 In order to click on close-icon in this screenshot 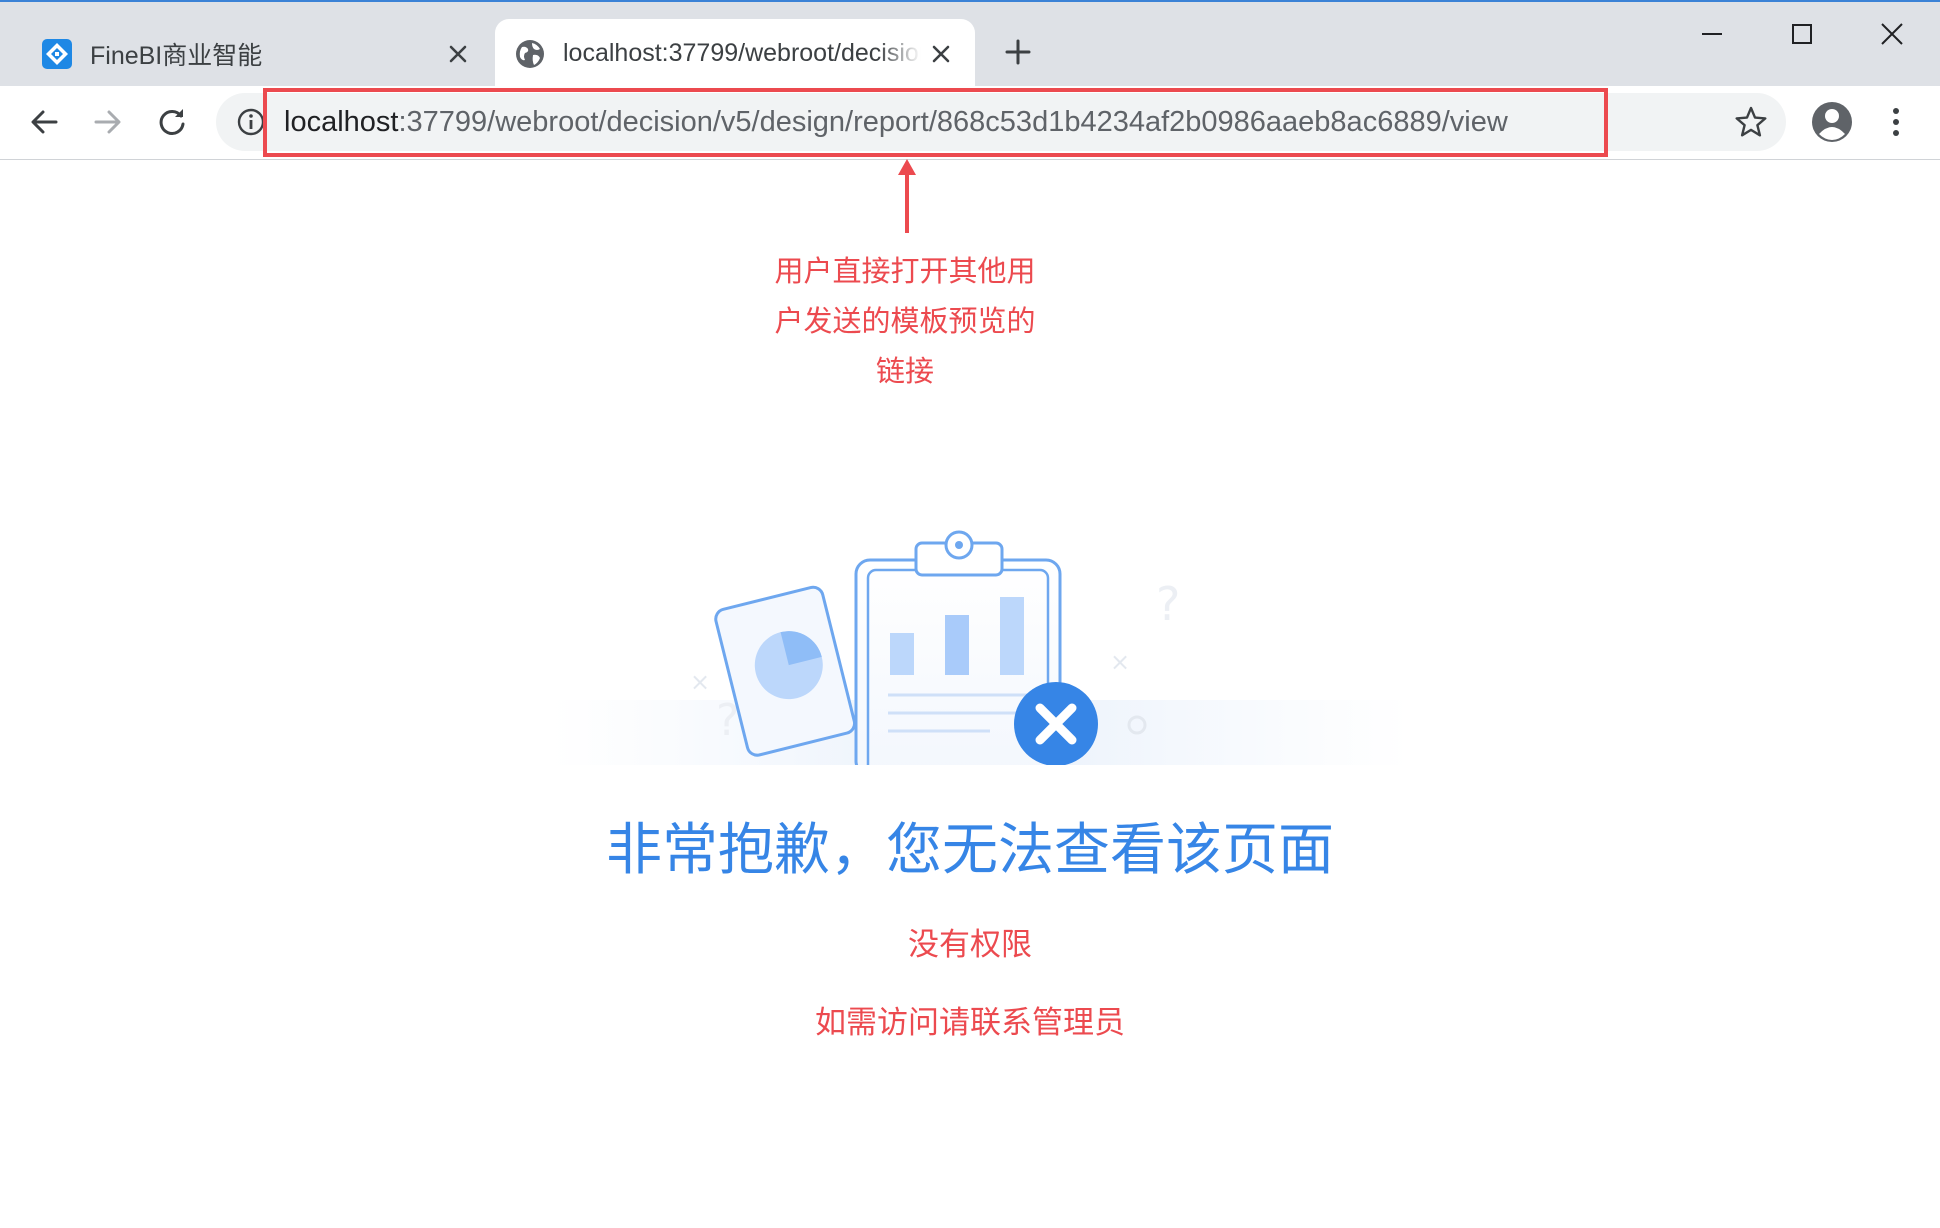, I will do `click(1892, 34)`.